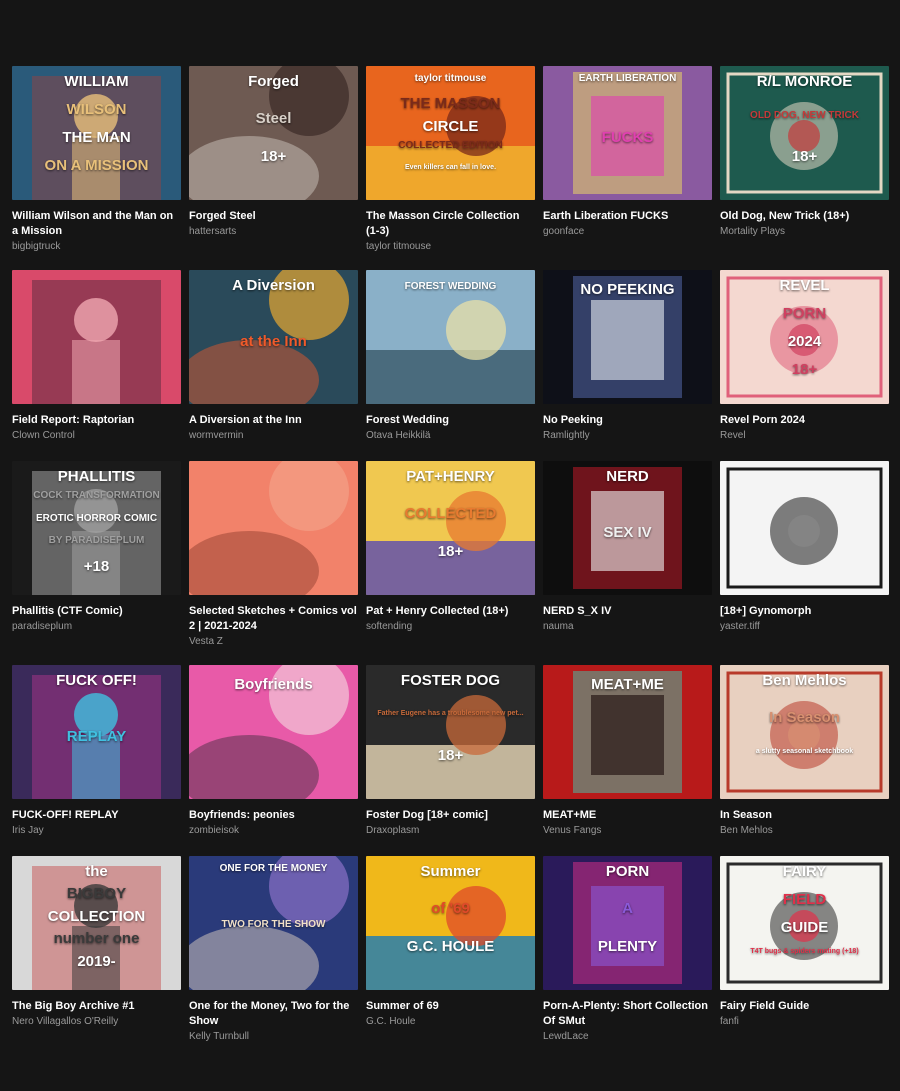  What do you see at coordinates (450, 611) in the screenshot?
I see `game-title: Pat + Henry Collected (18+)` at bounding box center [450, 611].